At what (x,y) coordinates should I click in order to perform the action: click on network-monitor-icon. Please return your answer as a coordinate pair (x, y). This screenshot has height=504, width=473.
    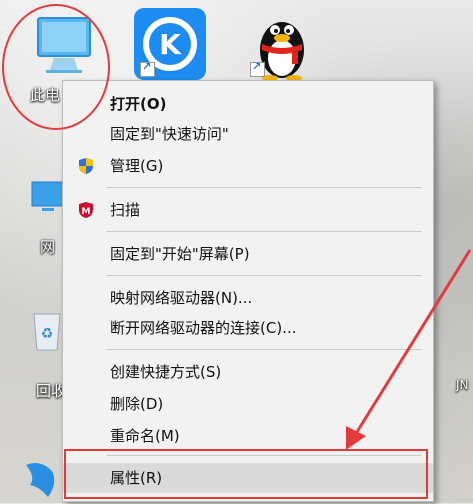
    Looking at the image, I should click on (48, 196).